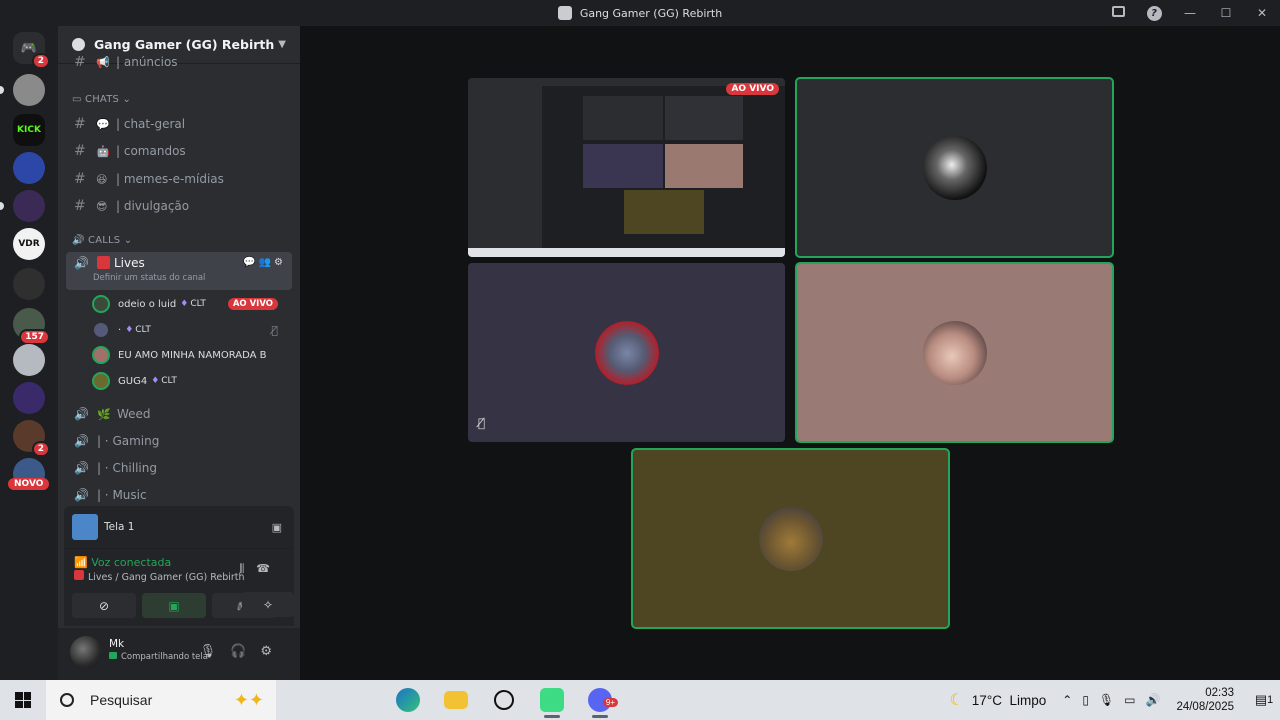 The width and height of the screenshot is (1280, 720). I want to click on channel-divulgacao: # 😎 | divulgação, so click(179, 206).